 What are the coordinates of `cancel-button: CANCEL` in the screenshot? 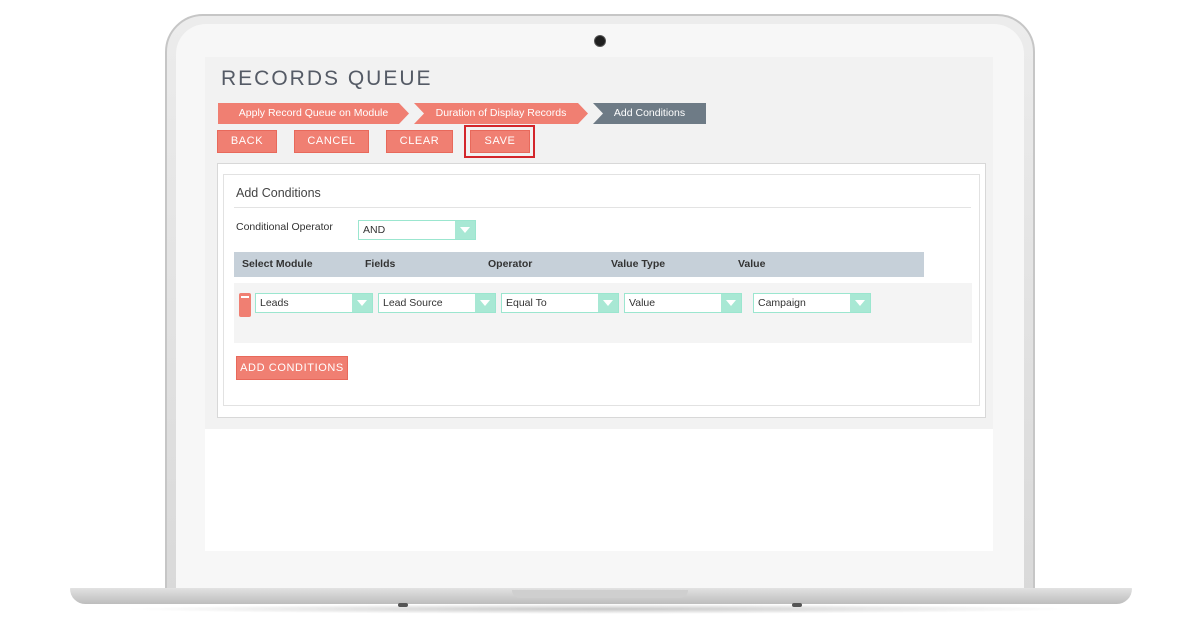 It's located at (331, 141).